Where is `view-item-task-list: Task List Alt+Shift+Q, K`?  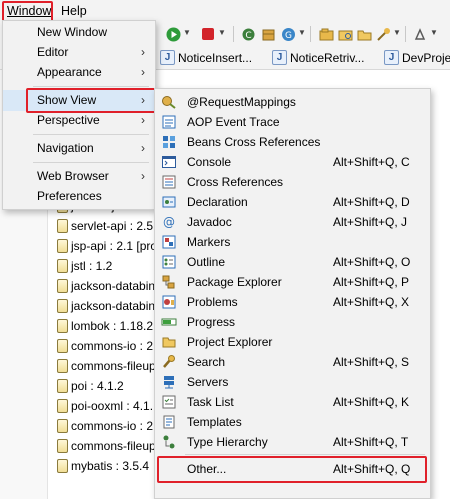
view-item-task-list: Task List Alt+Shift+Q, K is located at coordinates (292, 402).